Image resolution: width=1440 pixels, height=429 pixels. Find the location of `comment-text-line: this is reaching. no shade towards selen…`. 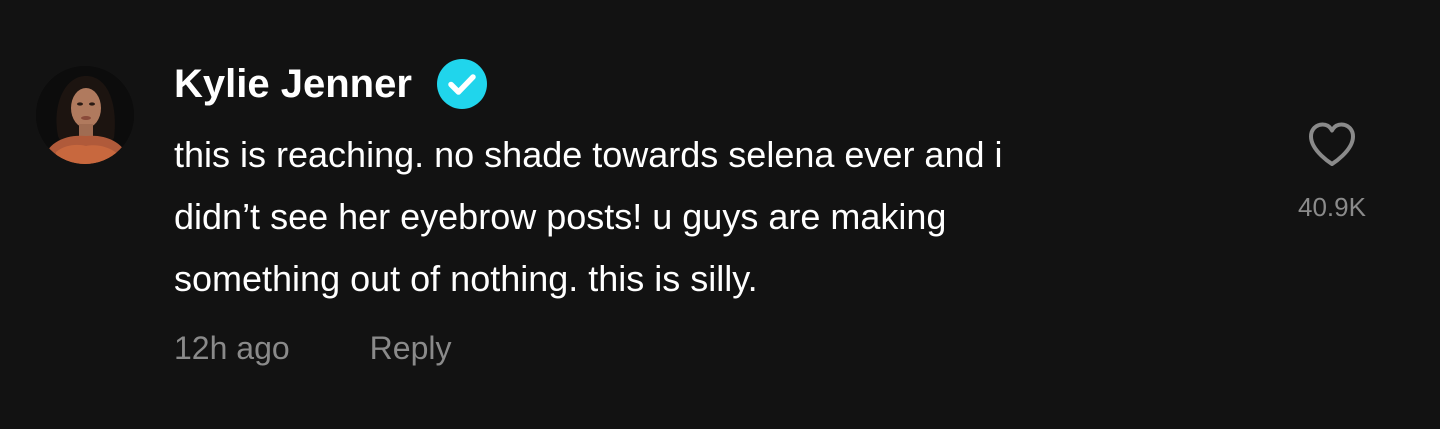

comment-text-line: this is reaching. no shade towards selen… is located at coordinates (588, 154).